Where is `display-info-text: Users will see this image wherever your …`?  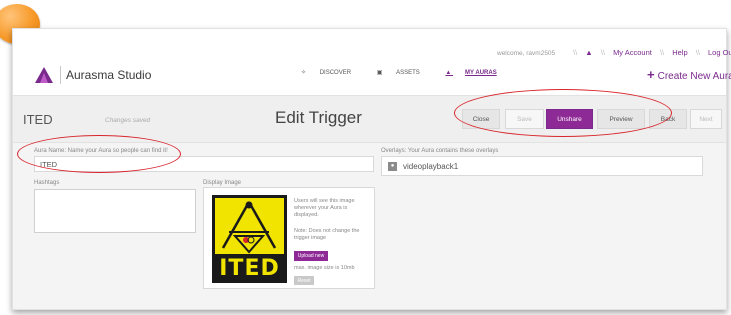 display-info-text: Users will see this image wherever your … is located at coordinates (324, 208).